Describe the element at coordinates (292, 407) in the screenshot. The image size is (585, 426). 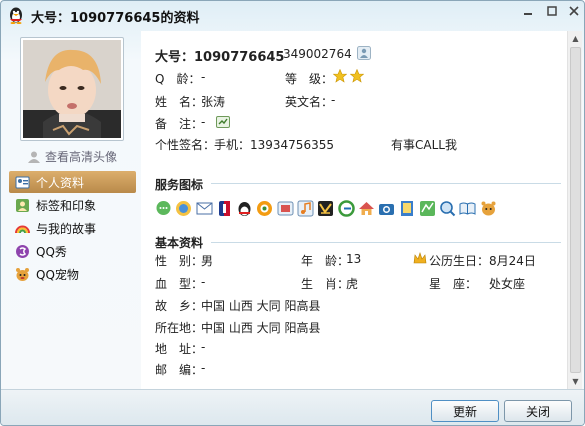
I see `bottom-bar: 更新 关闭` at that location.